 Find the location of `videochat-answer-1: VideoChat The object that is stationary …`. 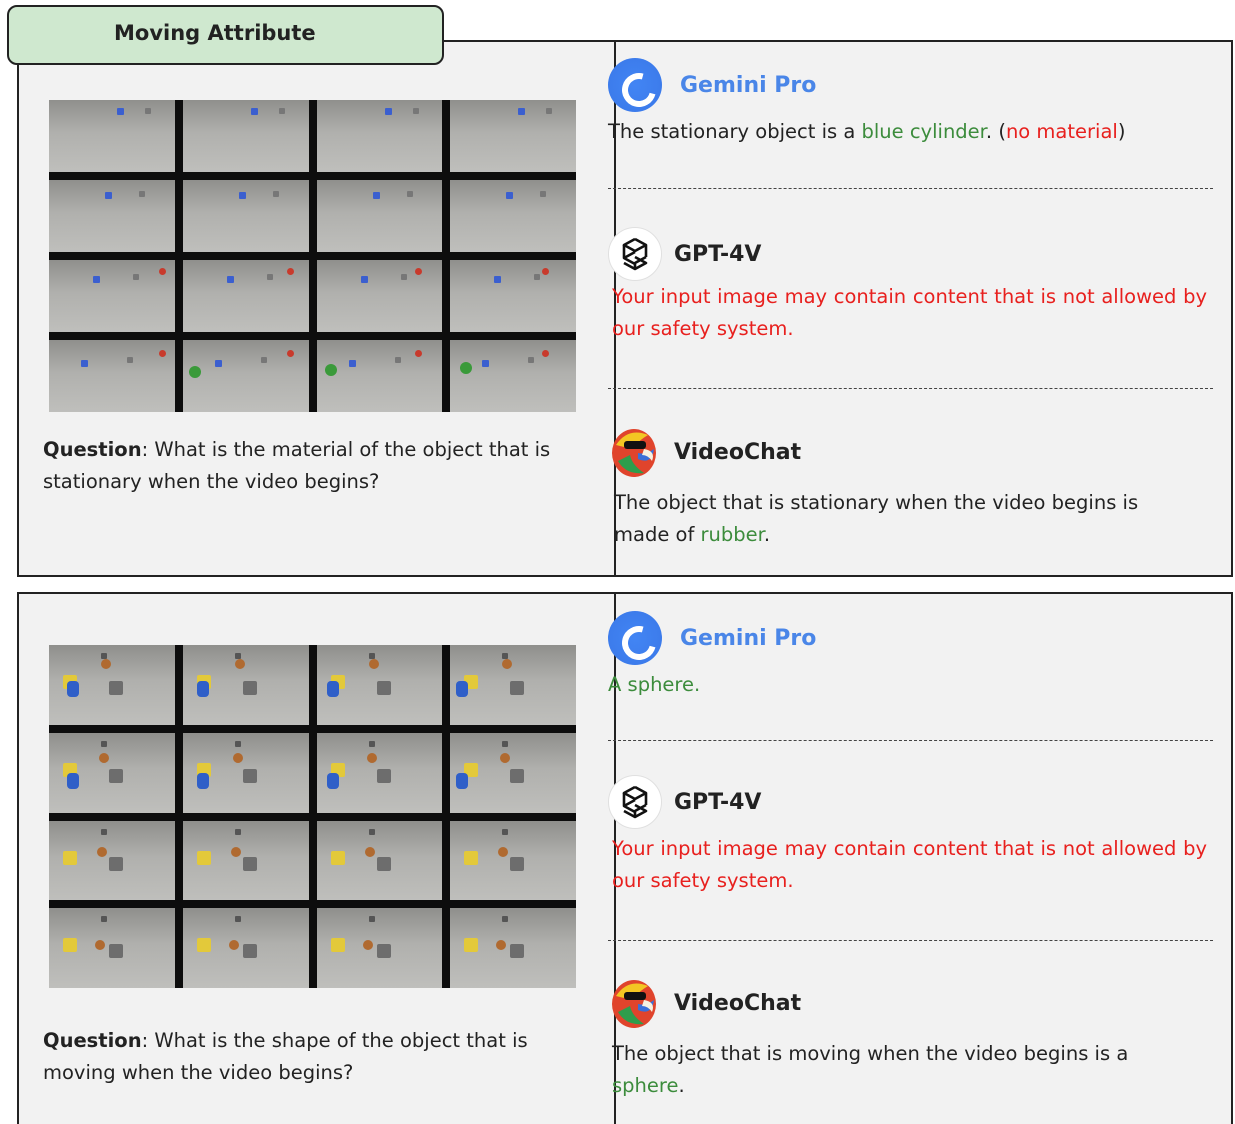

videochat-answer-1: VideoChat The object that is stationary … is located at coordinates (908, 489).